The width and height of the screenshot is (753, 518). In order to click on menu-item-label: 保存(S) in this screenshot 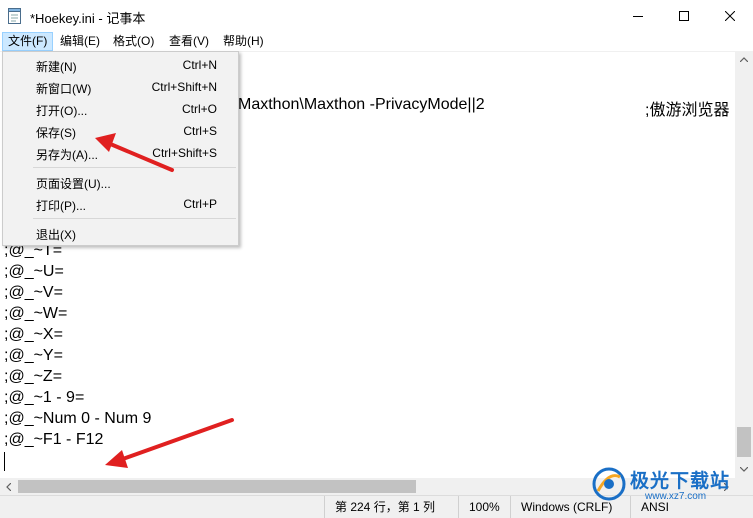, I will do `click(56, 133)`.